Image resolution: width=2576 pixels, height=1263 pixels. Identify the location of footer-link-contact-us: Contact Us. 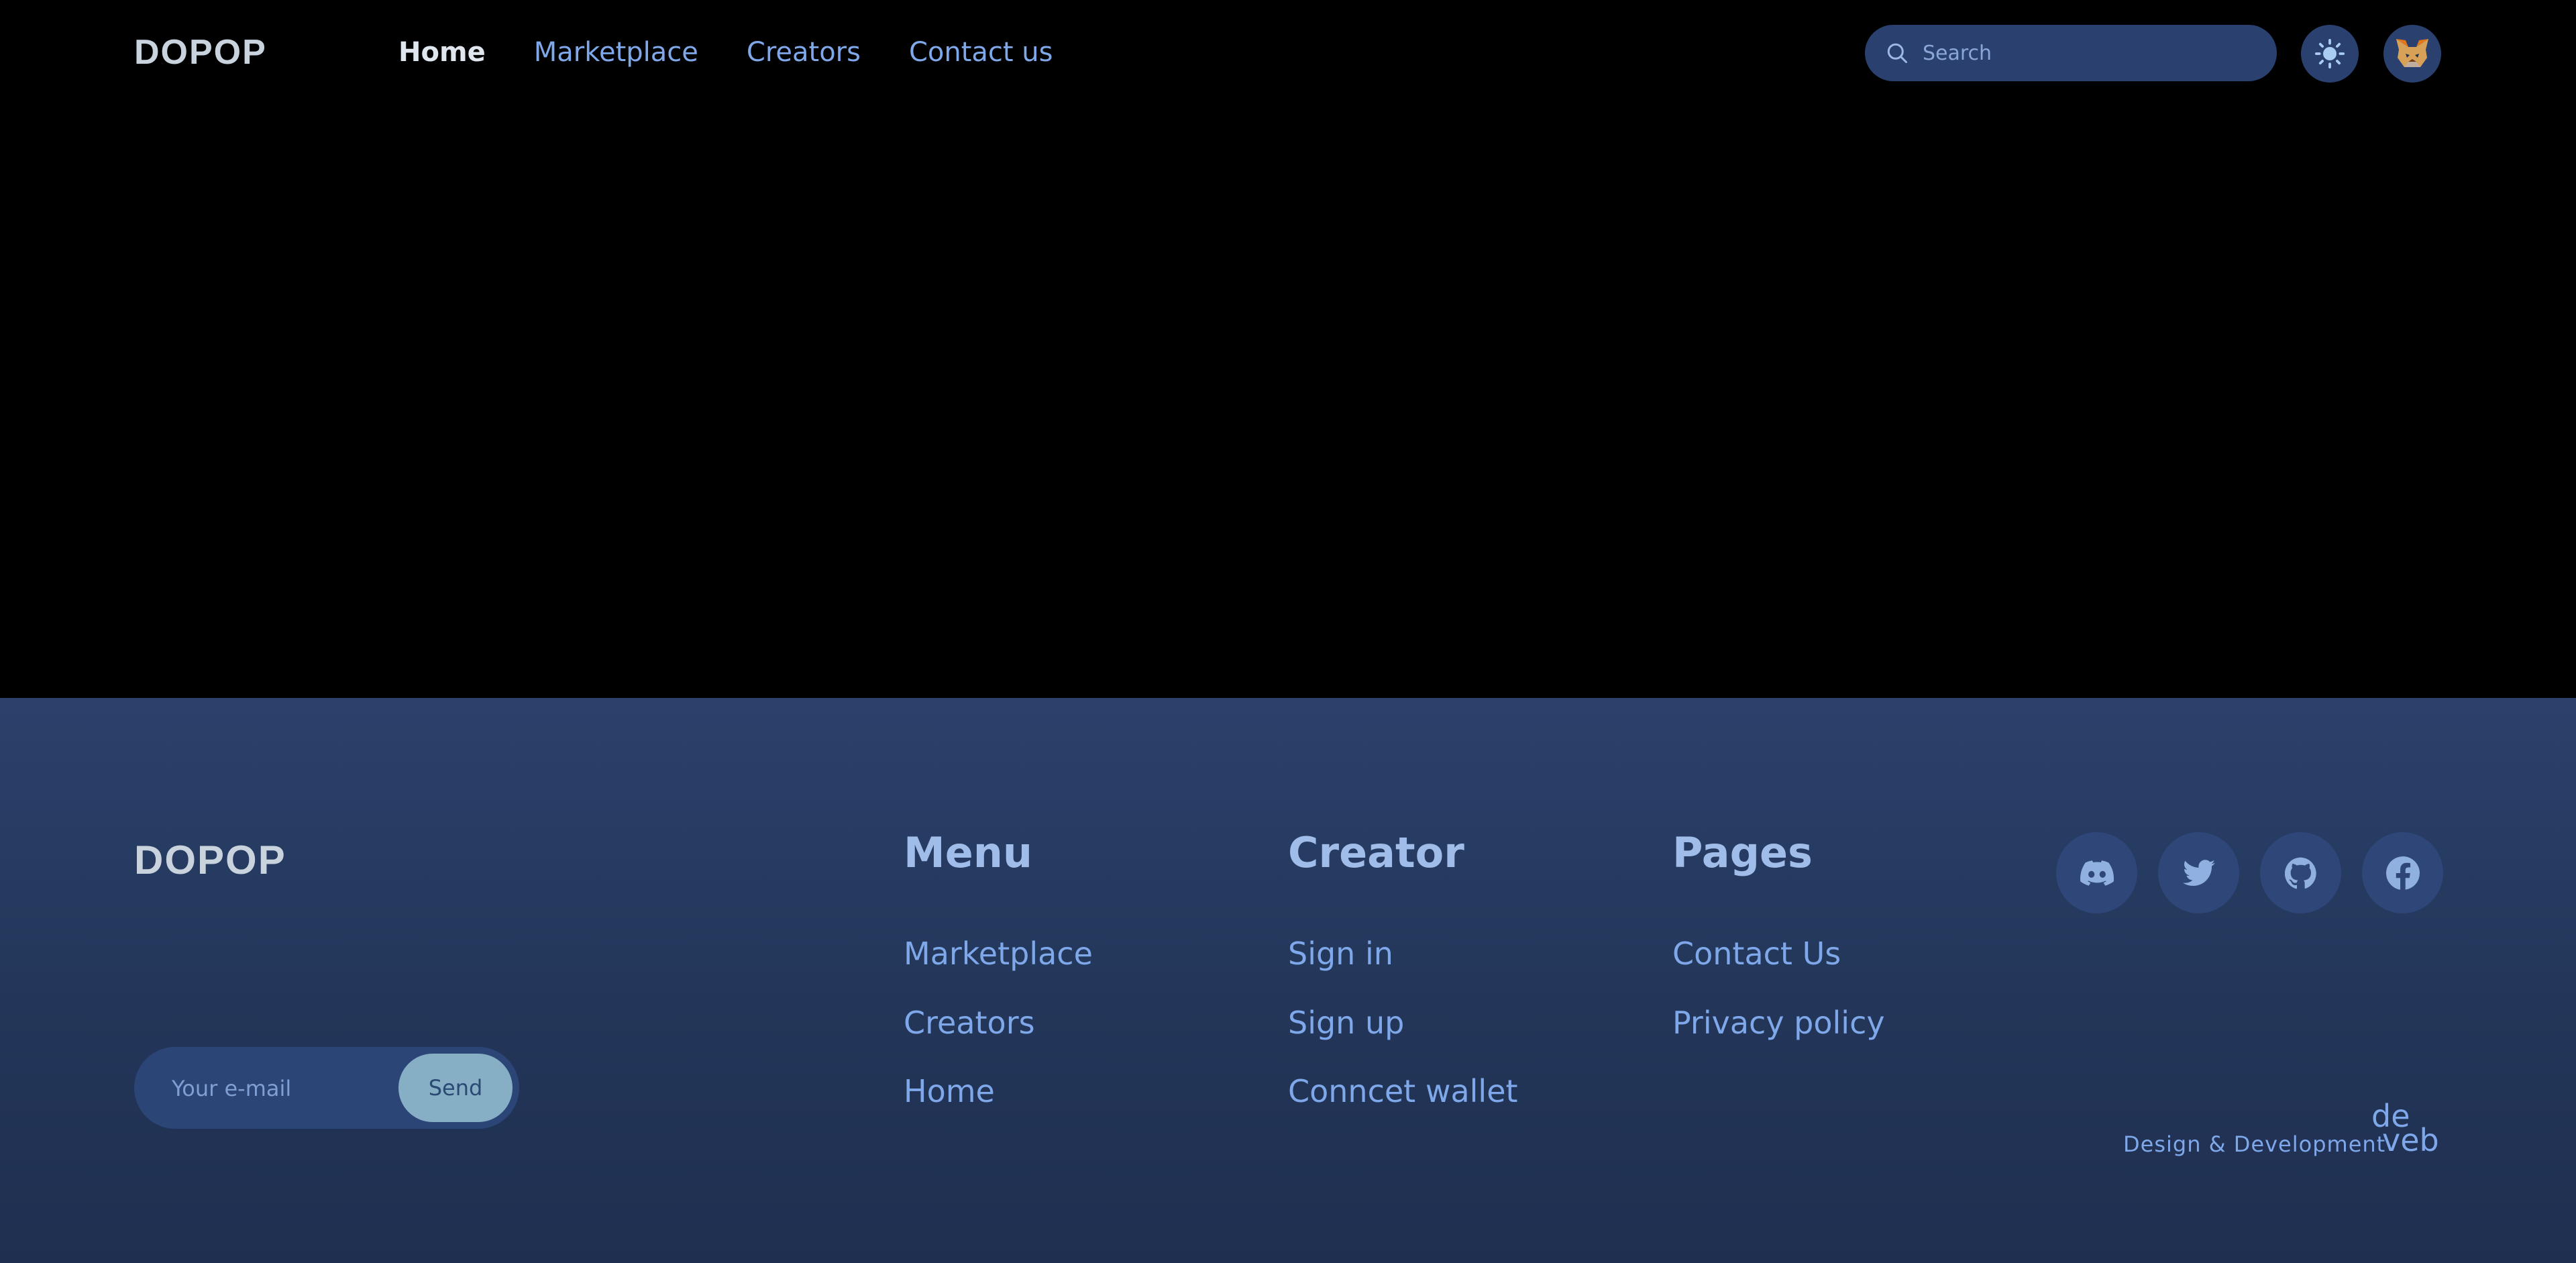
(1756, 953).